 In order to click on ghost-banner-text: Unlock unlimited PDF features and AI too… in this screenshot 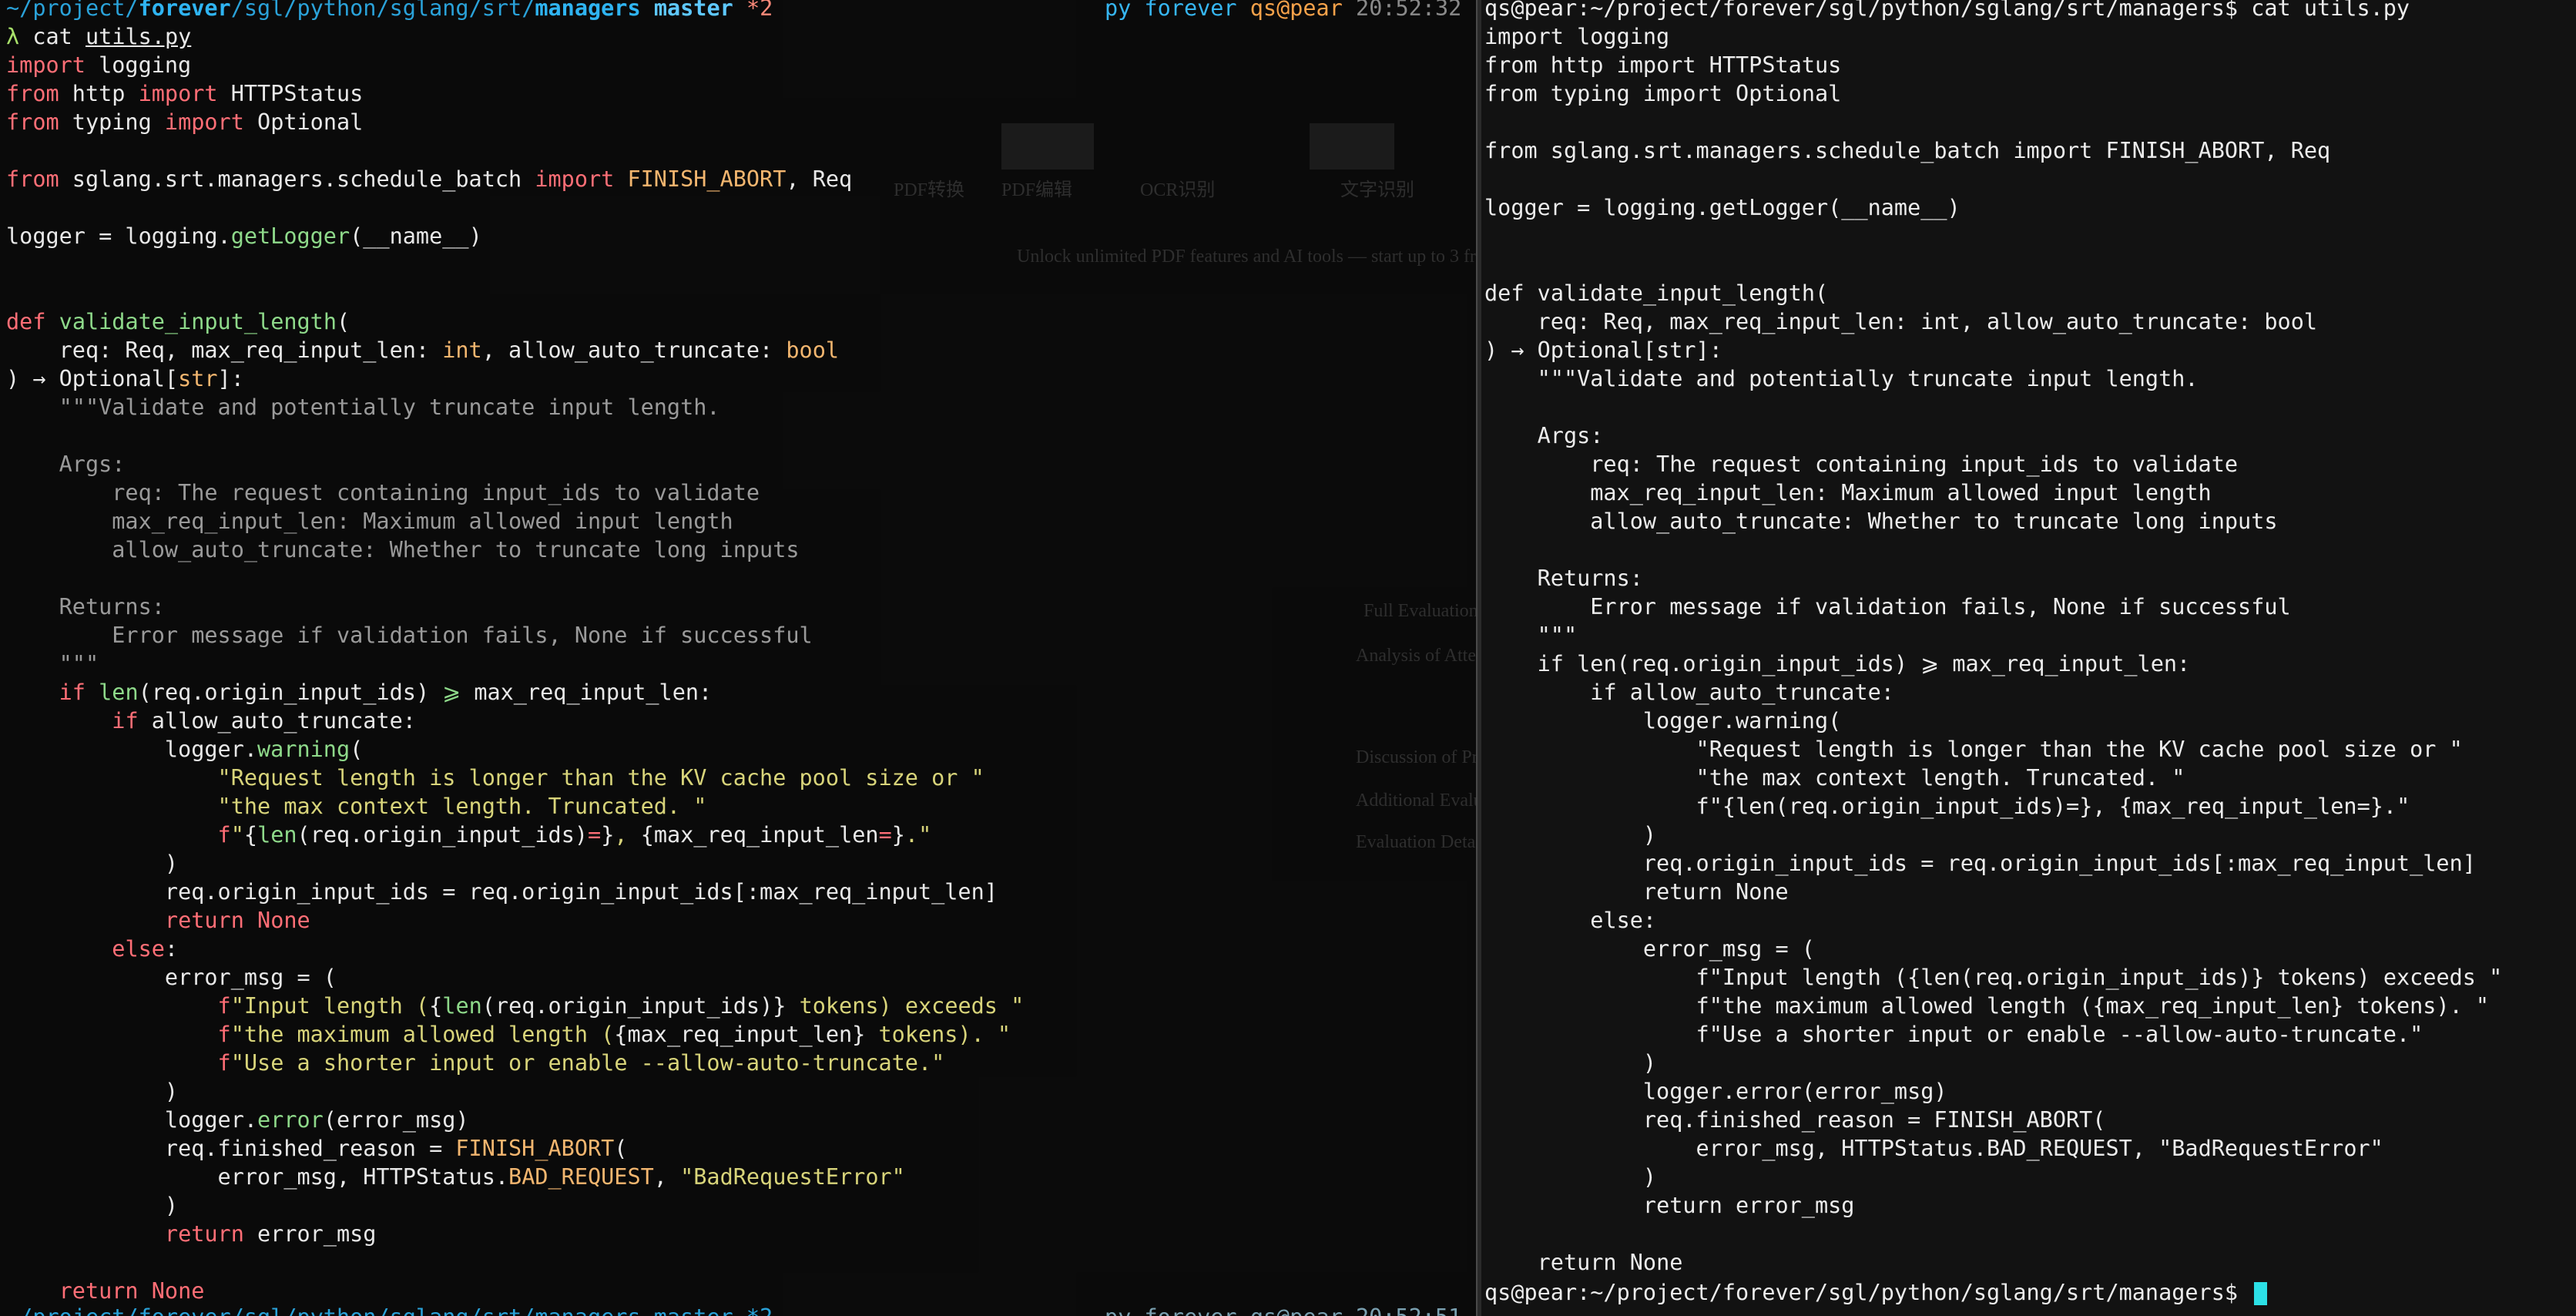, I will do `click(1246, 257)`.